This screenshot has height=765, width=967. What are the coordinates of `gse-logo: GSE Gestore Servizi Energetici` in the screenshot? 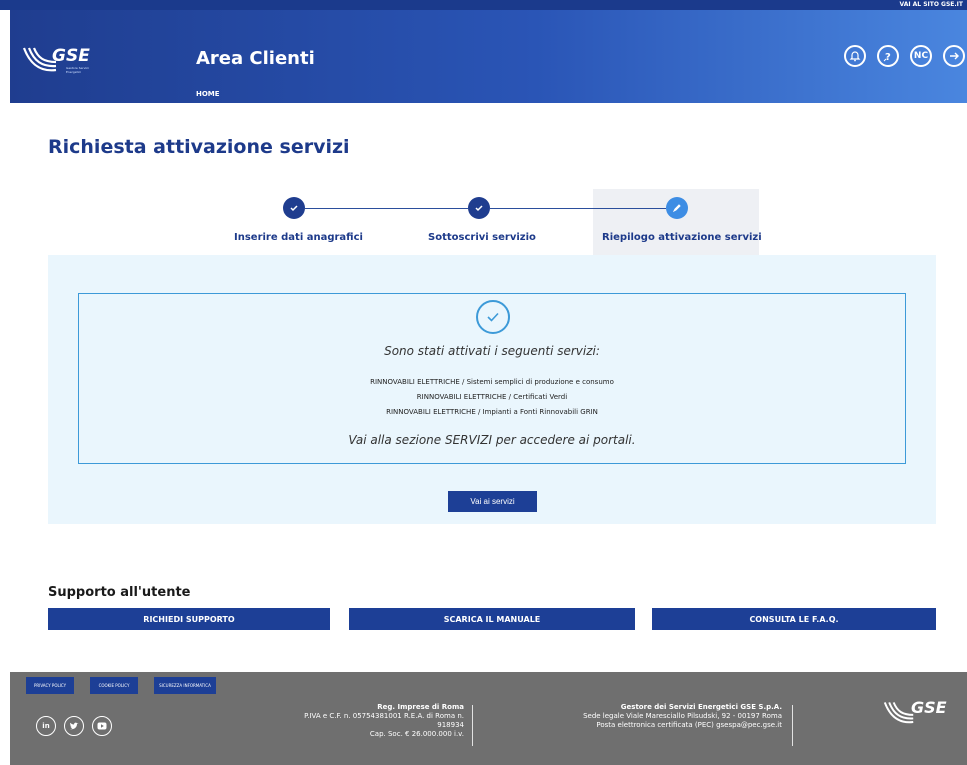 It's located at (59, 64).